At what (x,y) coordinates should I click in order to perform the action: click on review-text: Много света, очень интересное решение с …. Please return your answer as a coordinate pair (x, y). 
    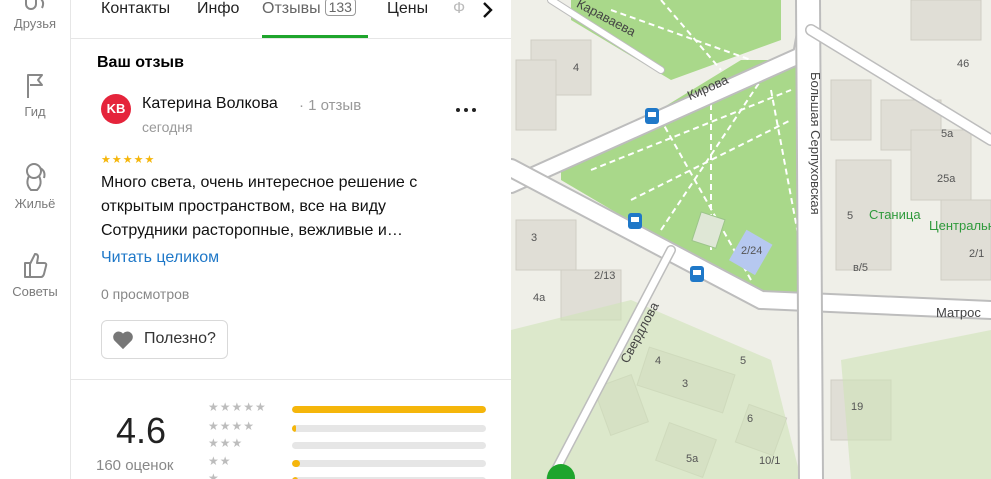
    Looking at the image, I should click on (281, 207).